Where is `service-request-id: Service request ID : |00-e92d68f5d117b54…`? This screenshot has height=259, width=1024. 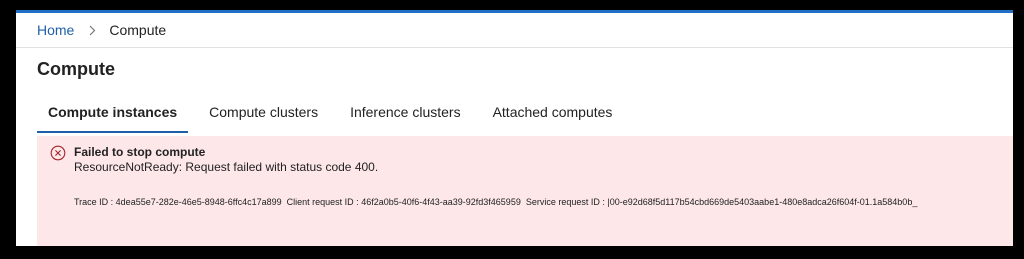
service-request-id: Service request ID : |00-e92d68f5d117b54… is located at coordinates (721, 202).